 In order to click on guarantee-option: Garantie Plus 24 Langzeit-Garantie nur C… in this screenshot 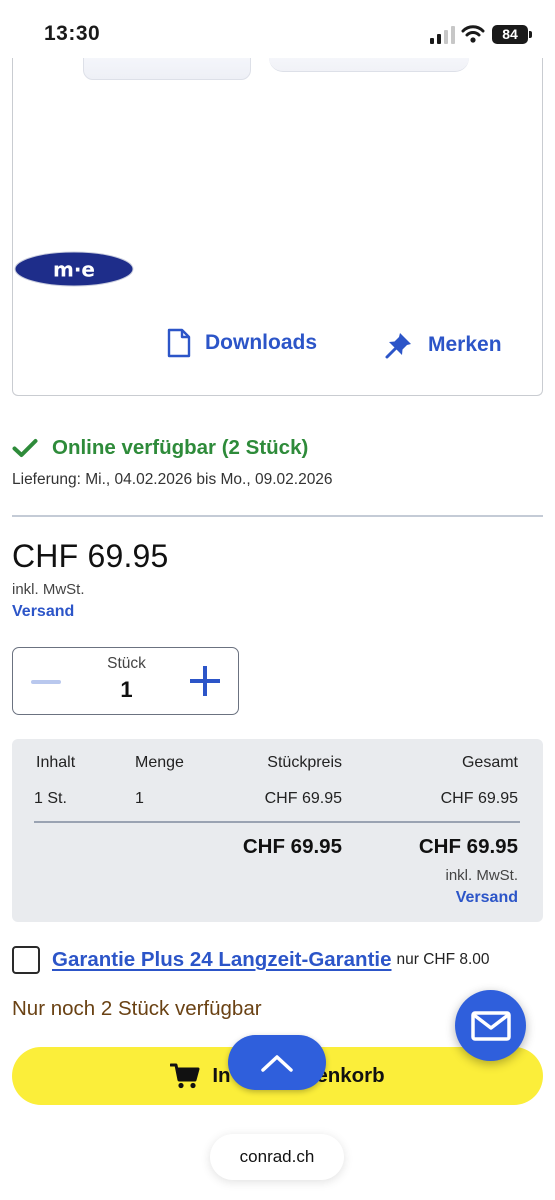, I will do `click(251, 960)`.